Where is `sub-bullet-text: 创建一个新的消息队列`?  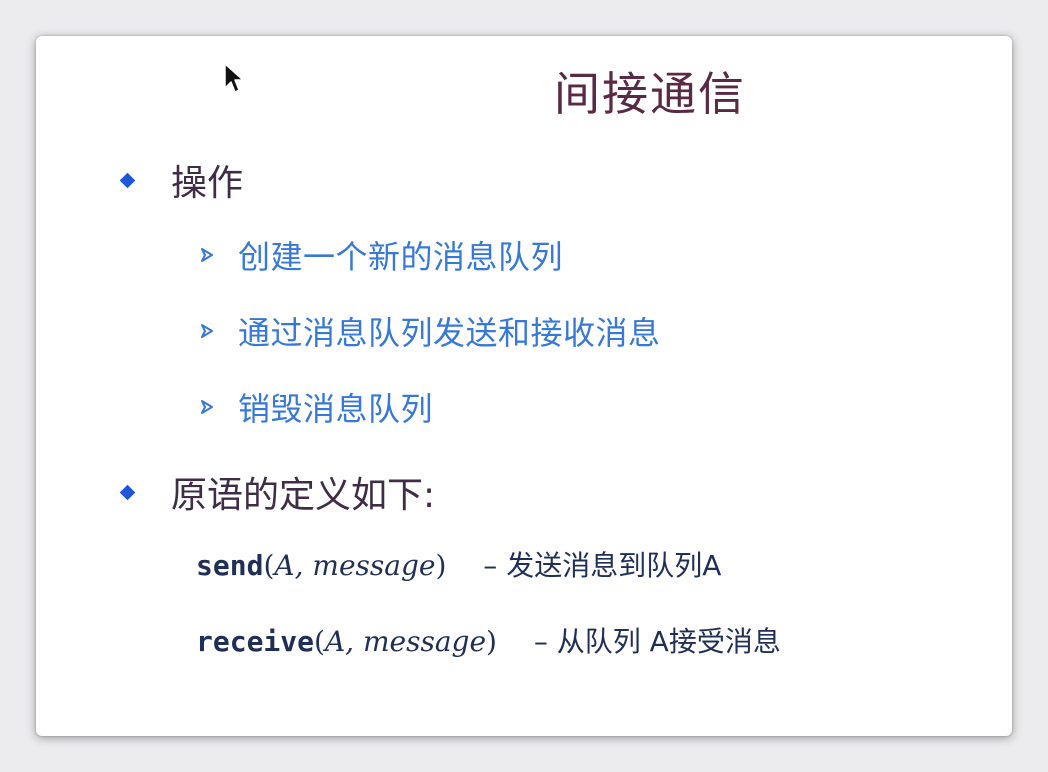 sub-bullet-text: 创建一个新的消息队列 is located at coordinates (401, 257).